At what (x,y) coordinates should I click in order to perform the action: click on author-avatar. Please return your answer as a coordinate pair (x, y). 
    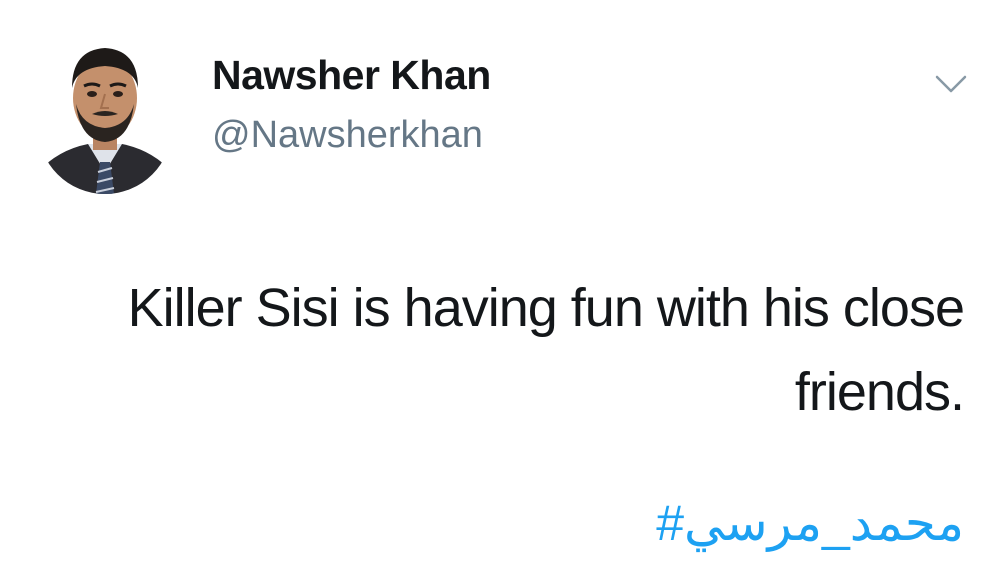
    Looking at the image, I should click on (105, 108).